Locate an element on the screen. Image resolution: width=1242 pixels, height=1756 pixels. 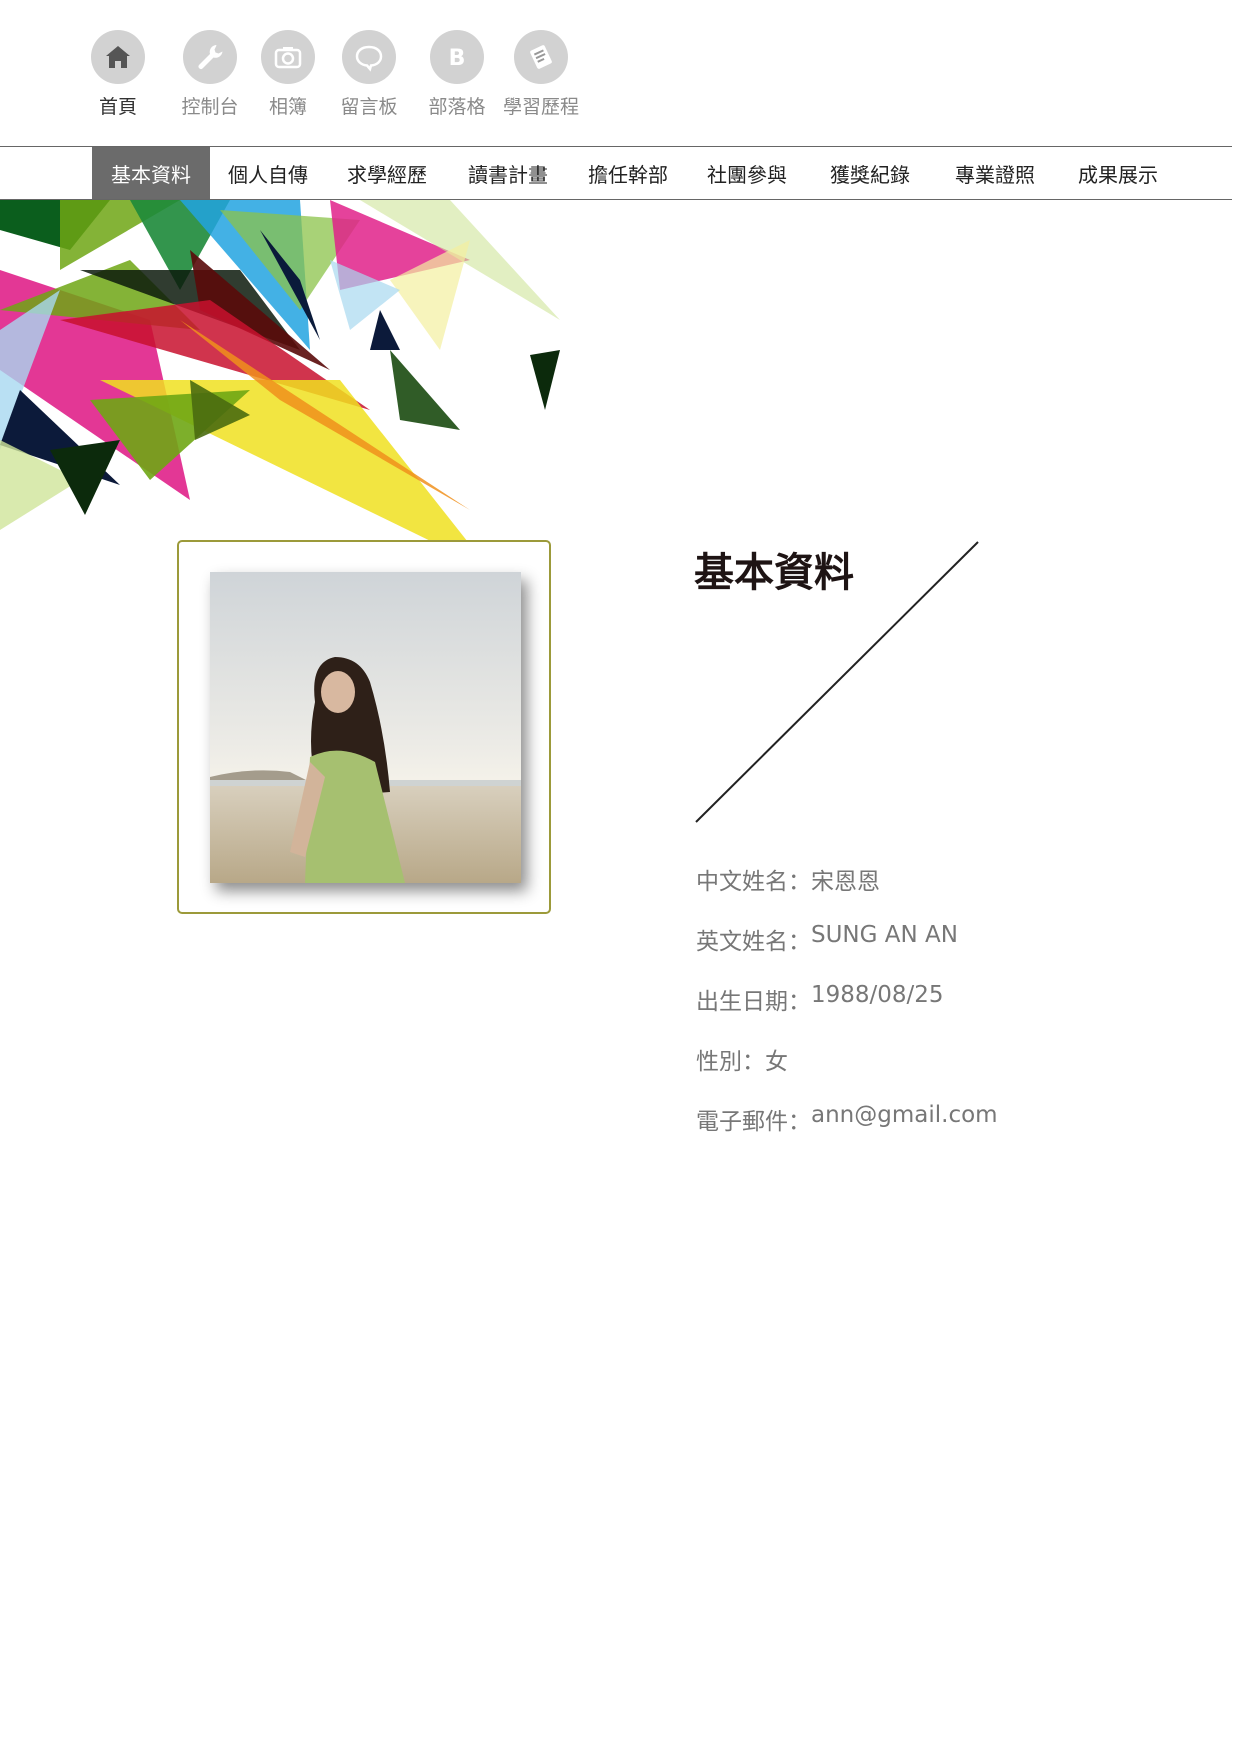
decorative-diagonal-line is located at coordinates (837, 682).